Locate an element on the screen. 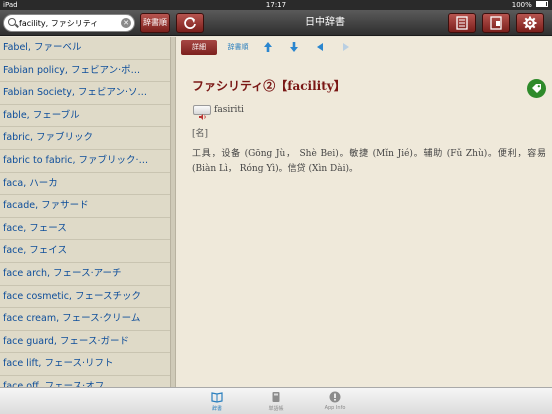 The width and height of the screenshot is (552, 414). status-bar: iPad 17:17 100% is located at coordinates (276, 5).